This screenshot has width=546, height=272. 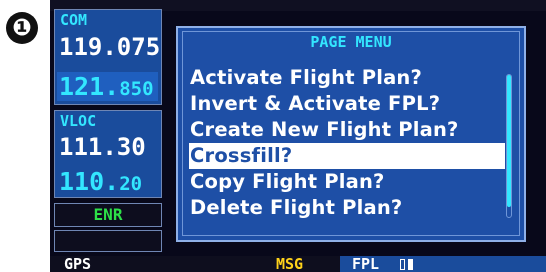 I want to click on status-bar: GPS MSG FPL, so click(x=298, y=264).